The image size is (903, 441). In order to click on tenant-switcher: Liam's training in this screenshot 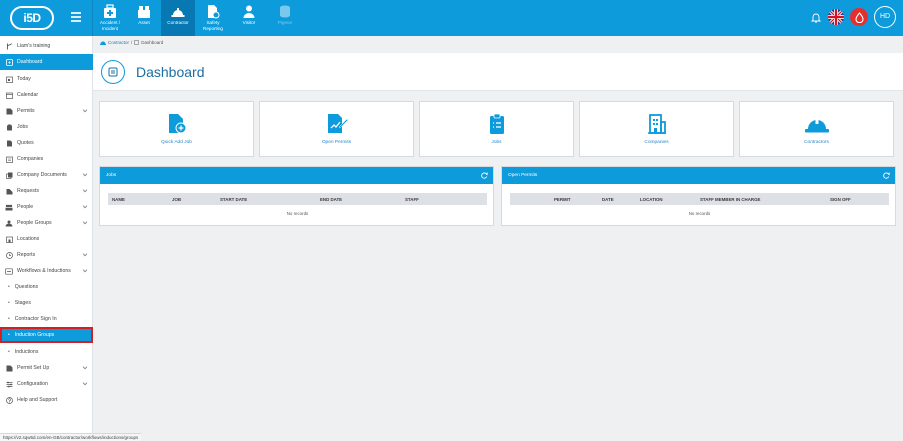, I will do `click(46, 46)`.